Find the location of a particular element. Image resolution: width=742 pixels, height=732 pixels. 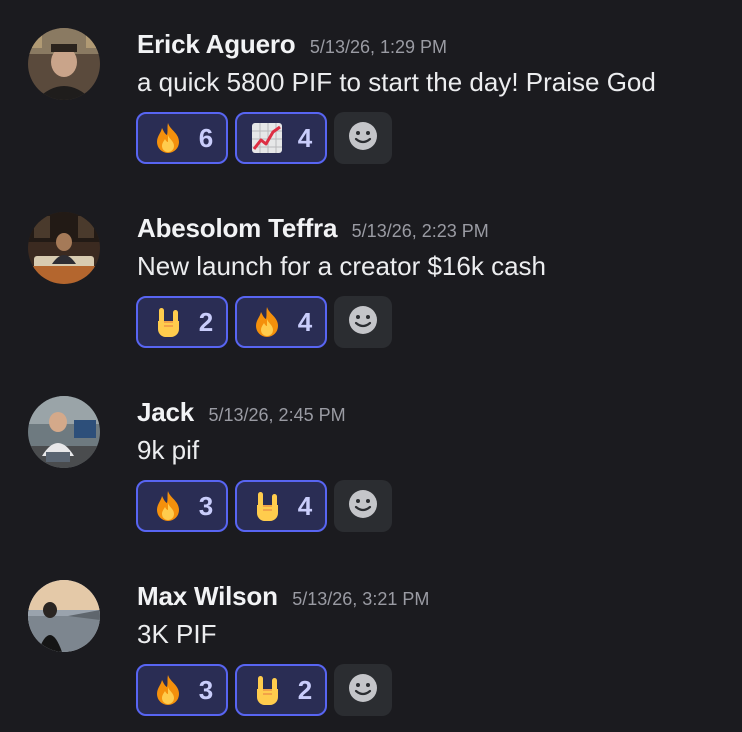

reaction-bar: 6 4 is located at coordinates (264, 138).